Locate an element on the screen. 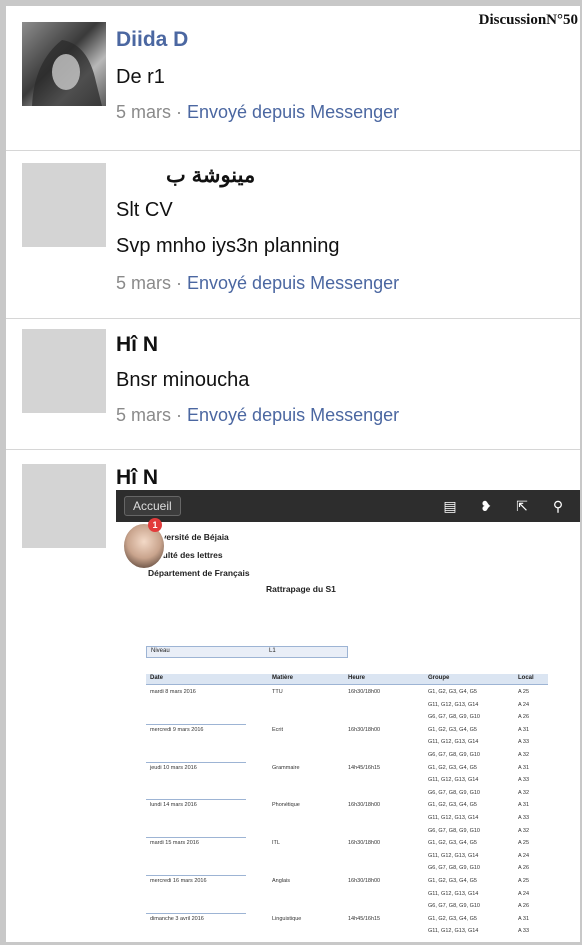 Image resolution: width=582 pixels, height=945 pixels. chat-icon: ❥ is located at coordinates (486, 506).